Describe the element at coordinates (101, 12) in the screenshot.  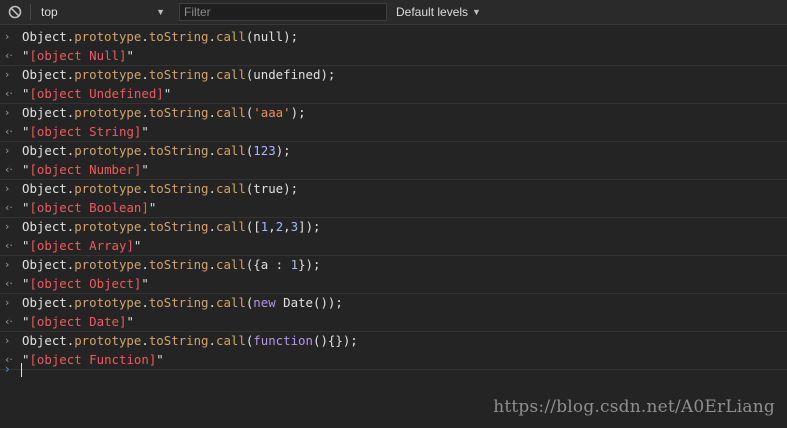
I see `context-selector: top ▼` at that location.